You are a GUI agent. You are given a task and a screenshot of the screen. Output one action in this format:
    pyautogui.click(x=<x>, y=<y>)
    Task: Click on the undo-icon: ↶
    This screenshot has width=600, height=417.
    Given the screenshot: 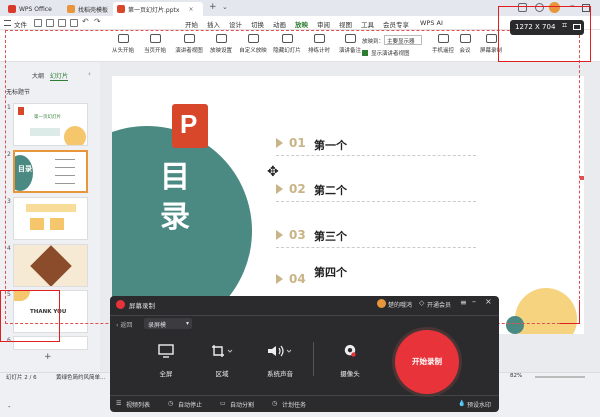 What is the action you would take?
    pyautogui.click(x=85, y=21)
    